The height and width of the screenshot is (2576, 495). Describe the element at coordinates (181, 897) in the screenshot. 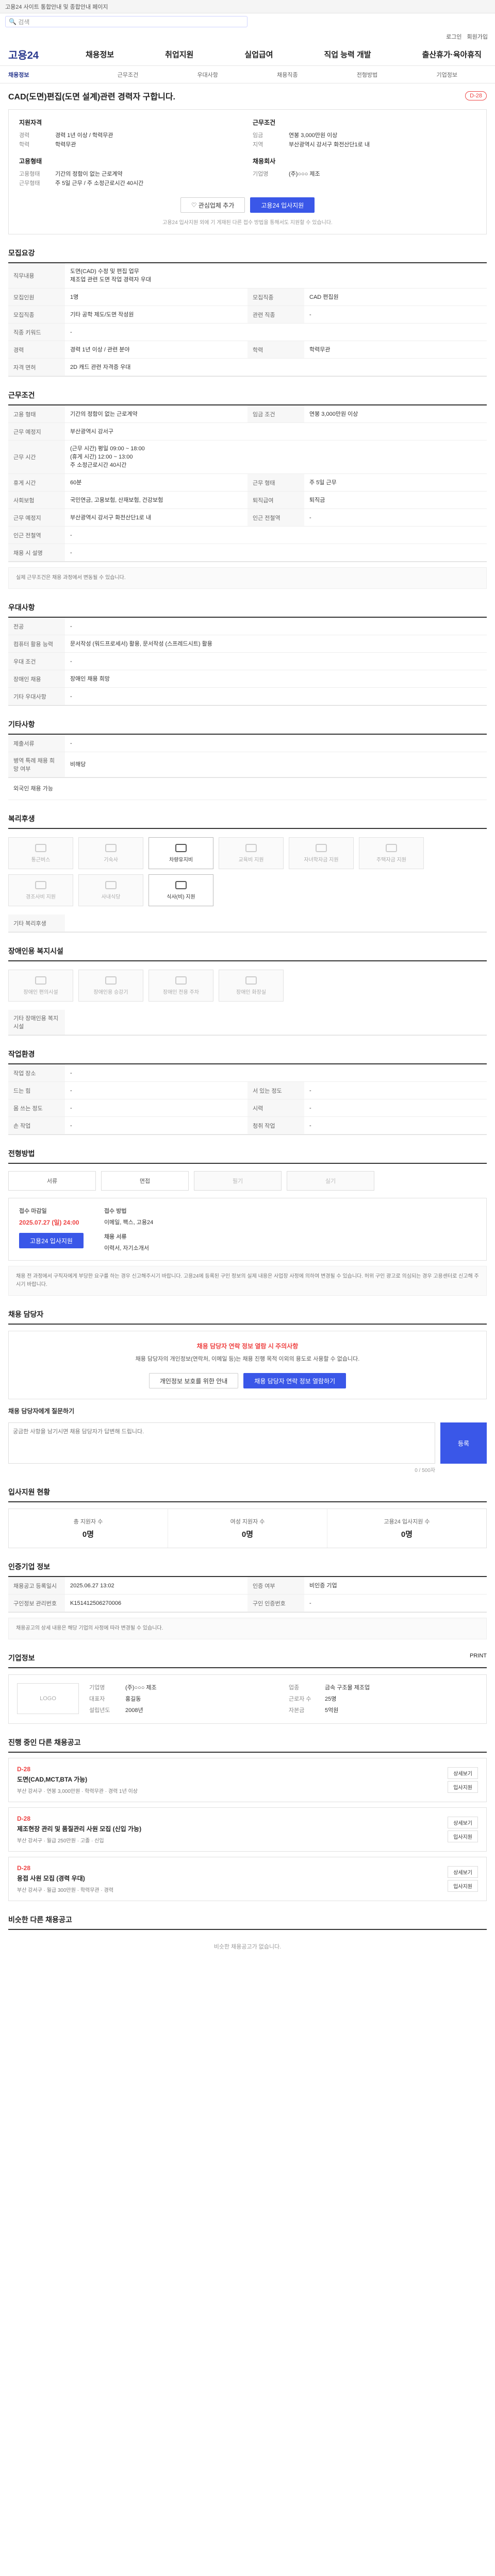

I see `welfare-label: 식사(비) 지원` at that location.